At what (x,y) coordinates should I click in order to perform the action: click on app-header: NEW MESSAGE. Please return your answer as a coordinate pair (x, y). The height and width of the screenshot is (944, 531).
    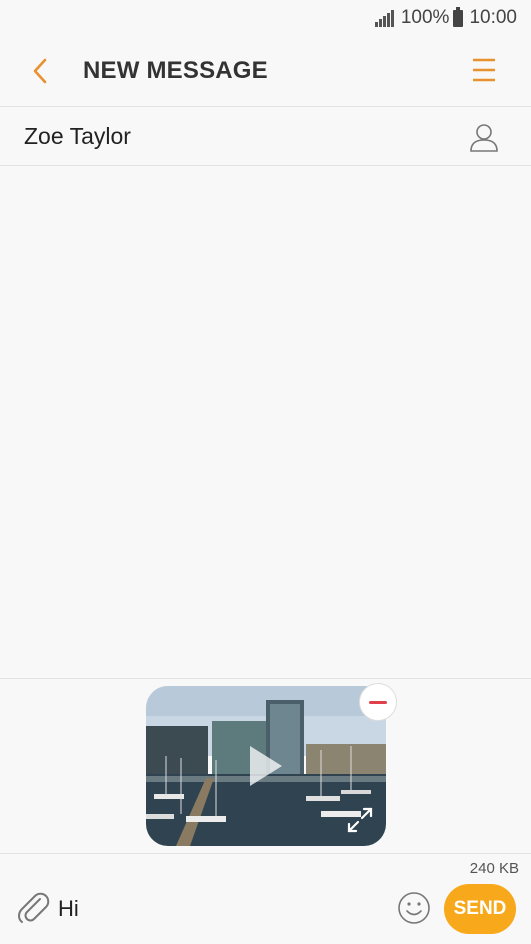
    Looking at the image, I should click on (265, 71).